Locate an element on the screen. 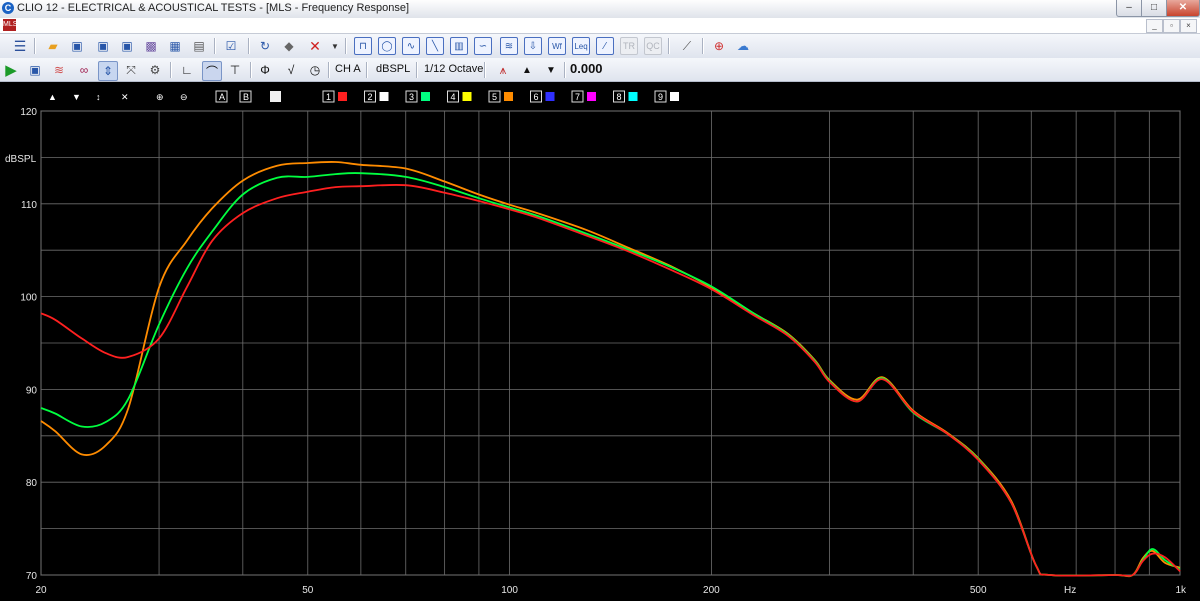  loop-icon: ∞ is located at coordinates (84, 70).